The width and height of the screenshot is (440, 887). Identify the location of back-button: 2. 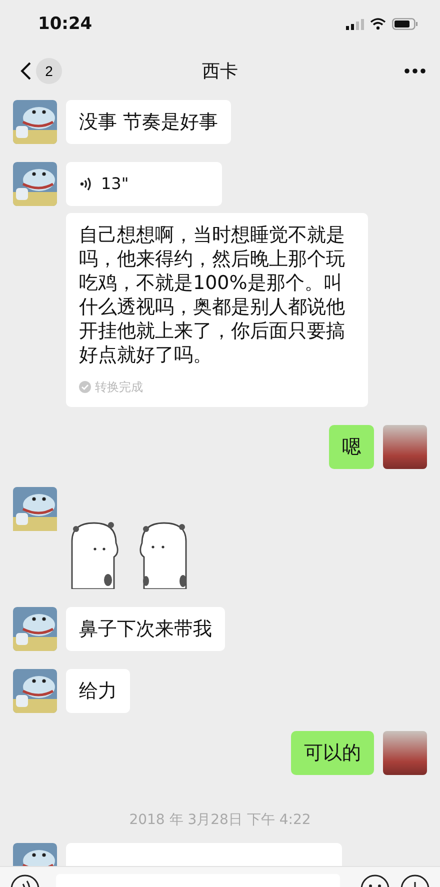
(41, 71).